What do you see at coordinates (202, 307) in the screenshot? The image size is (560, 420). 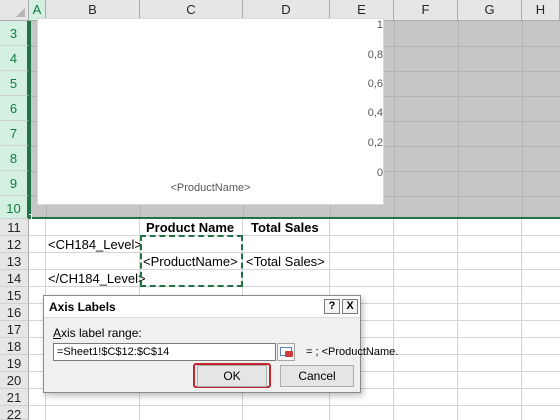 I see `dialog-titlebar: Axis Labels ? X` at bounding box center [202, 307].